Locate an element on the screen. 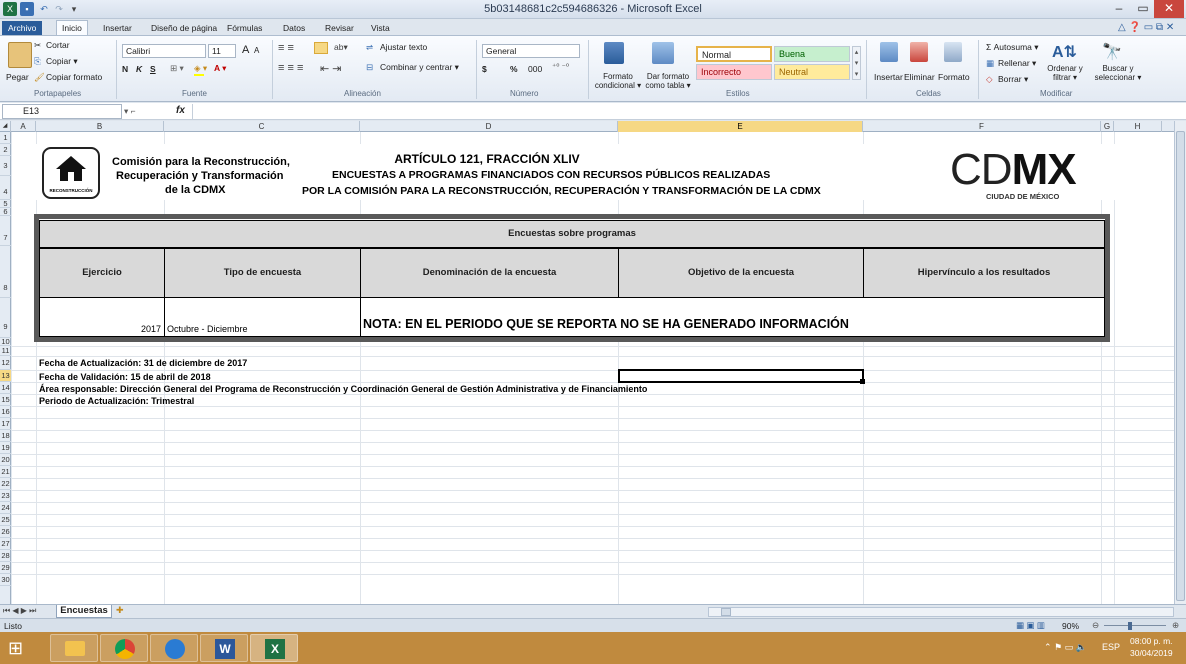 Image resolution: width=1186 pixels, height=664 pixels. decimal-buttons-icon: ⁺⁰ ⁻⁰ is located at coordinates (560, 66).